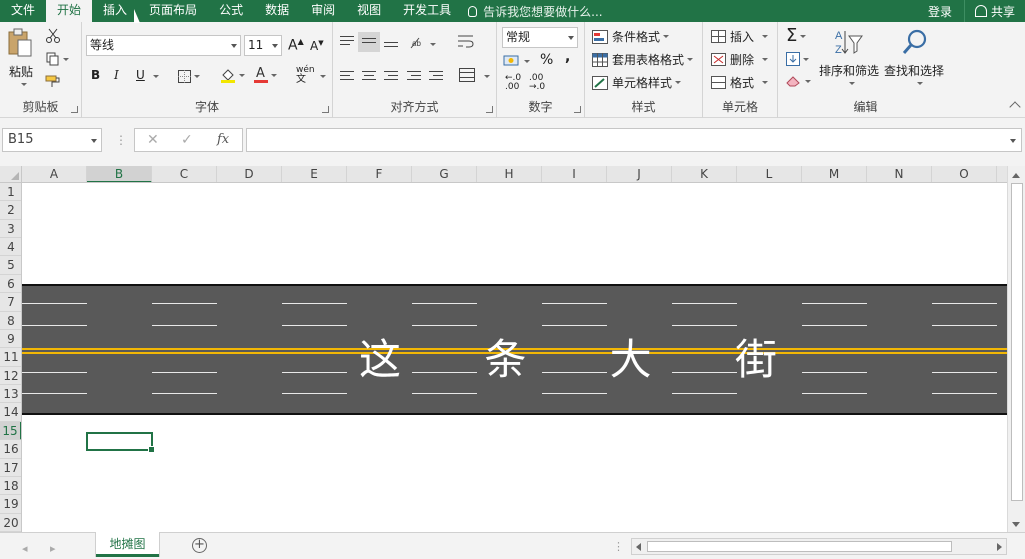 The image size is (1025, 559). What do you see at coordinates (189, 76) in the screenshot?
I see `borders-button` at bounding box center [189, 76].